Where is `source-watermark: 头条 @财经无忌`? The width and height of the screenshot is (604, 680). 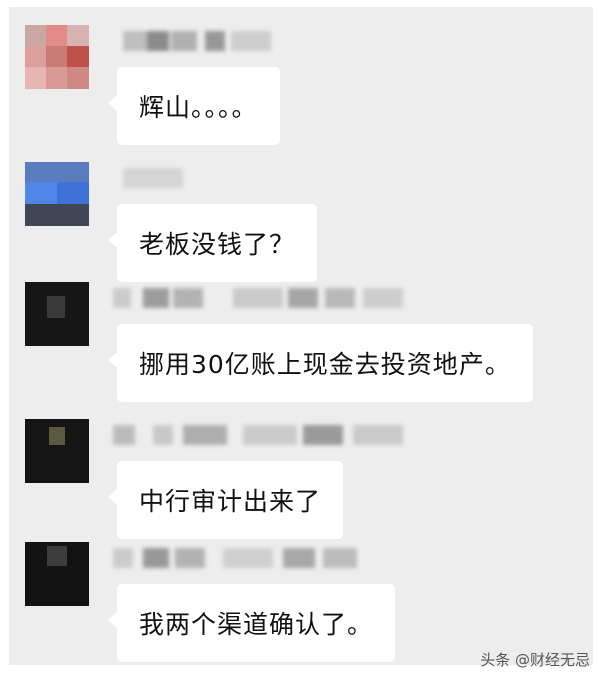 source-watermark: 头条 @财经无忌 is located at coordinates (535, 660).